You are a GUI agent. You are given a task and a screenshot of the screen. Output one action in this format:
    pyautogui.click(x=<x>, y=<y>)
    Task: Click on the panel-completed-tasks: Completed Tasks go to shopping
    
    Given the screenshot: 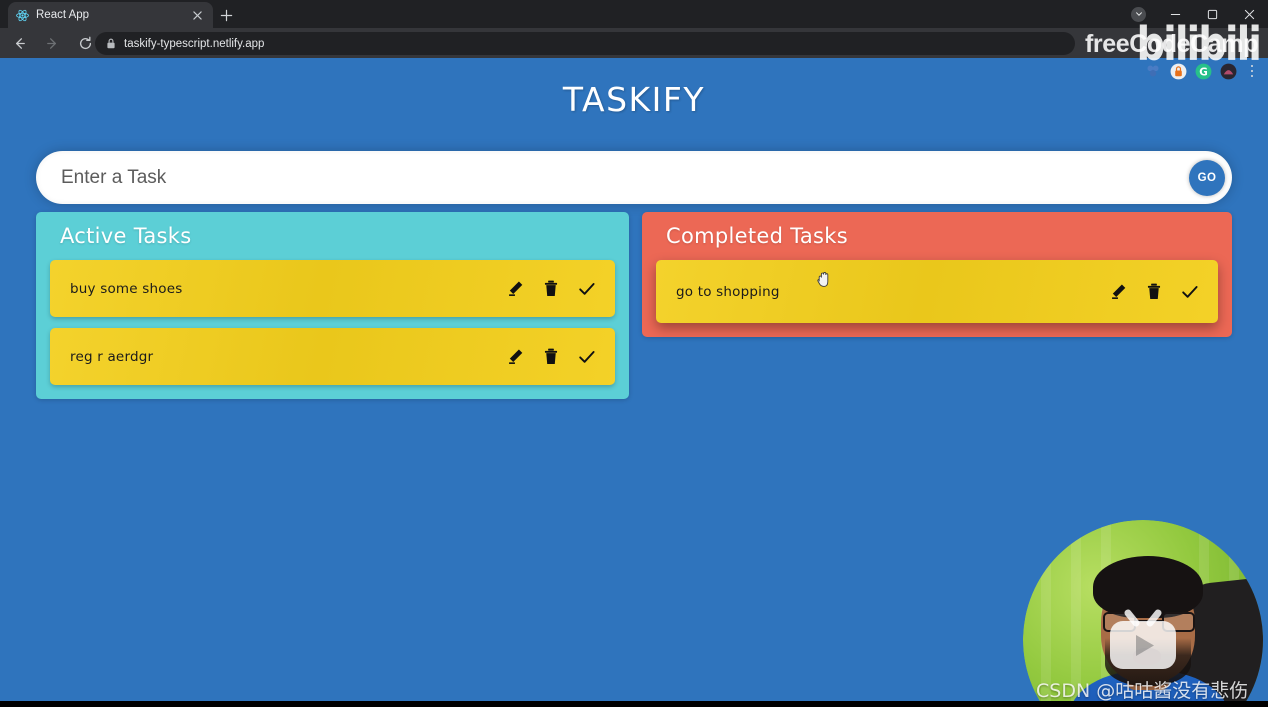 What is the action you would take?
    pyautogui.click(x=937, y=274)
    